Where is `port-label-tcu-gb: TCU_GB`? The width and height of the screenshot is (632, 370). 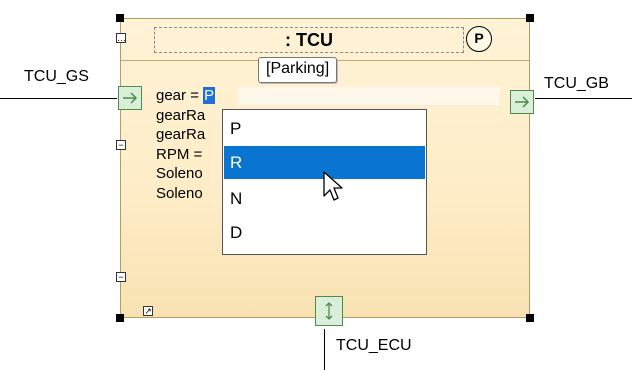 port-label-tcu-gb: TCU_GB is located at coordinates (576, 83).